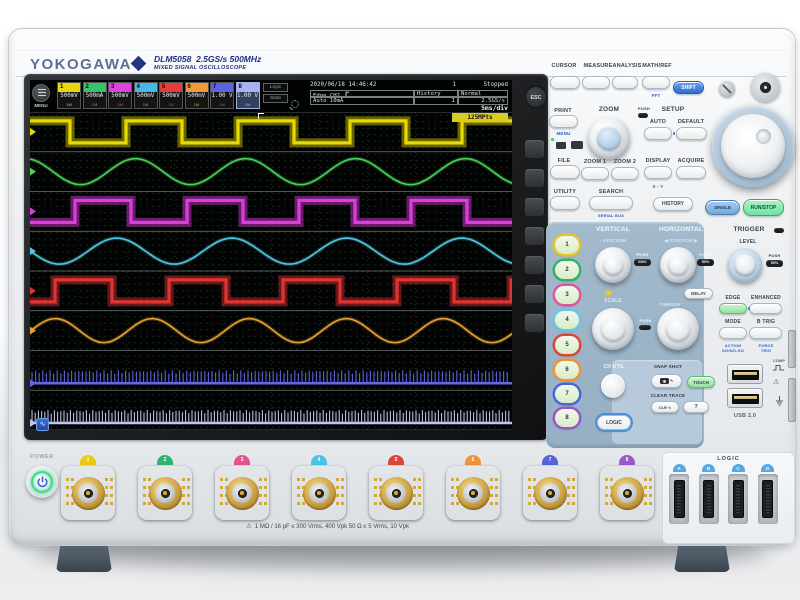  Describe the element at coordinates (678, 329) in the screenshot. I see `timediv-knob` at that location.